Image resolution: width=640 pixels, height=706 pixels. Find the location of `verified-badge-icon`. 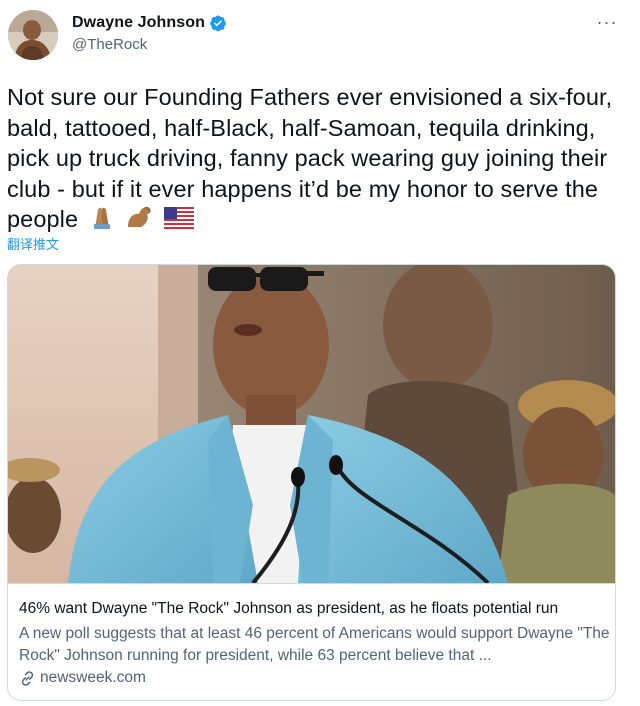

verified-badge-icon is located at coordinates (218, 23).